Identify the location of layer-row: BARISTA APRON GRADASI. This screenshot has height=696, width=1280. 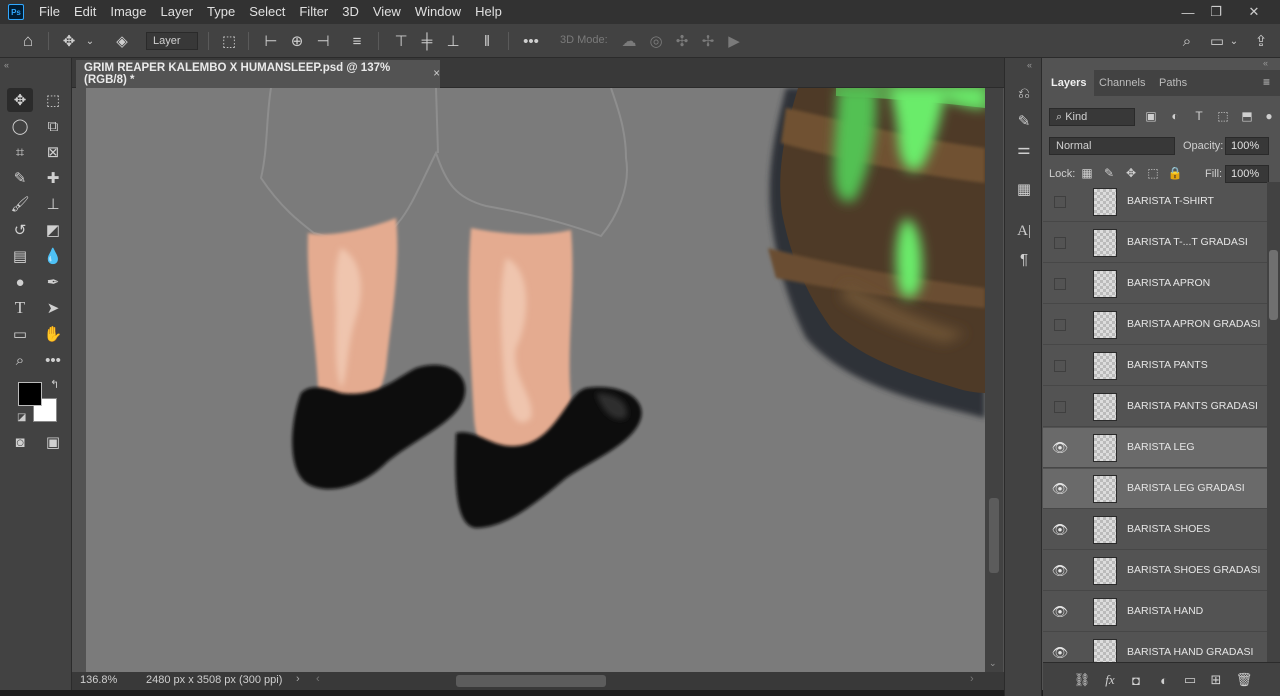
(1155, 325).